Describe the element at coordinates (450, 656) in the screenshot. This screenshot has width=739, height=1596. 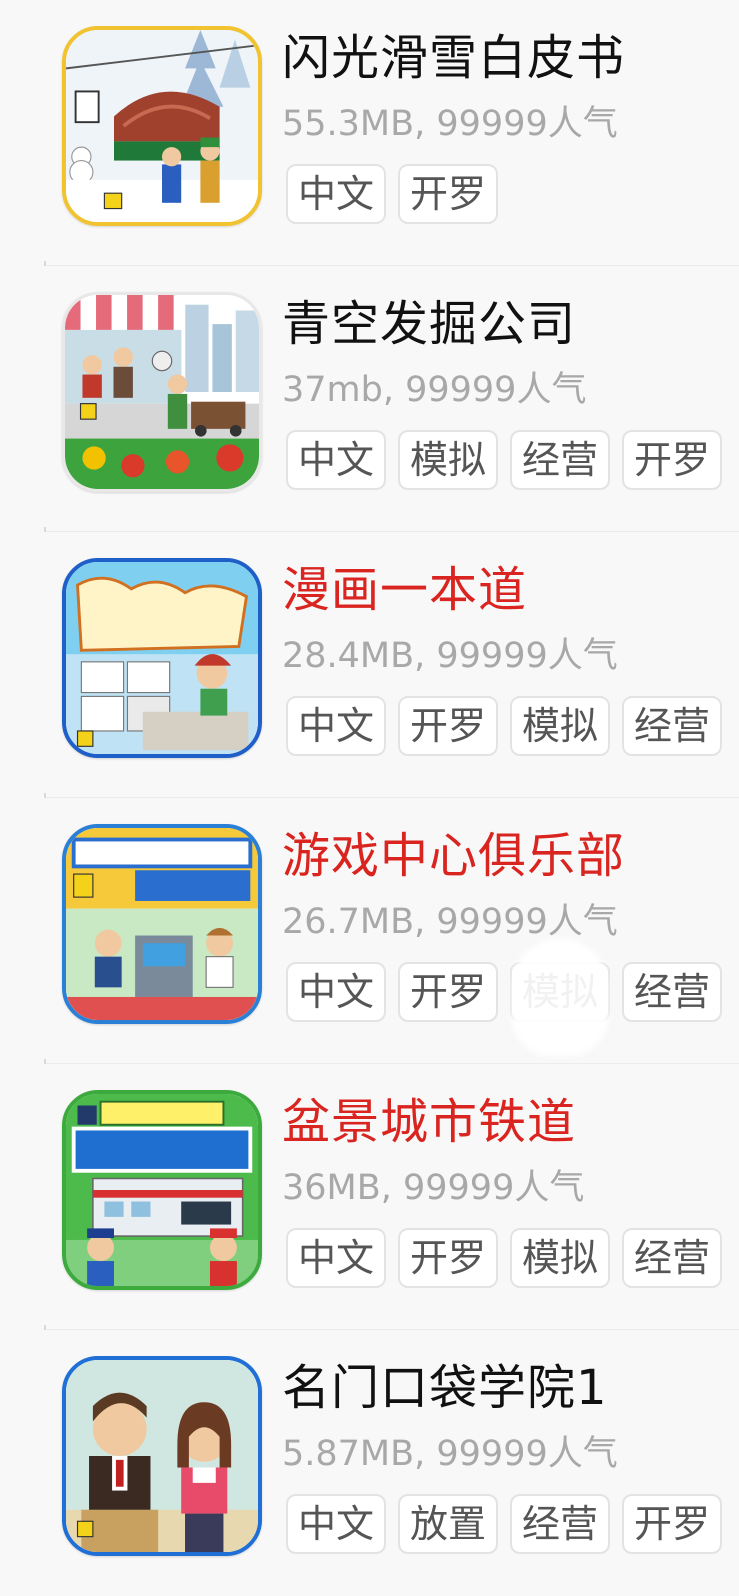
I see `app-meta: 28.4MB, 99999人气` at that location.